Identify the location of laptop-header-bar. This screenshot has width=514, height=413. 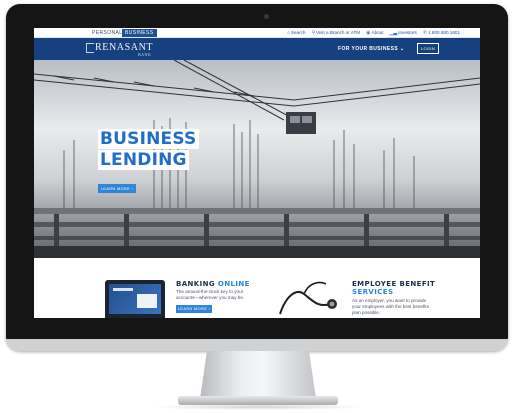
(123, 289).